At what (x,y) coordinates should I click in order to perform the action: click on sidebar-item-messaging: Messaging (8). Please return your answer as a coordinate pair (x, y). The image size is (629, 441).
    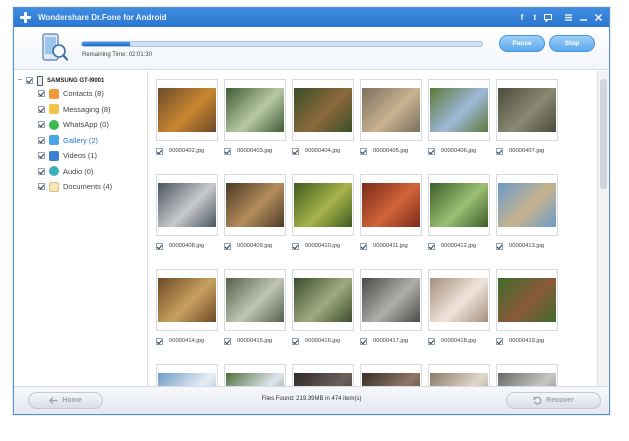
    Looking at the image, I should click on (80, 110).